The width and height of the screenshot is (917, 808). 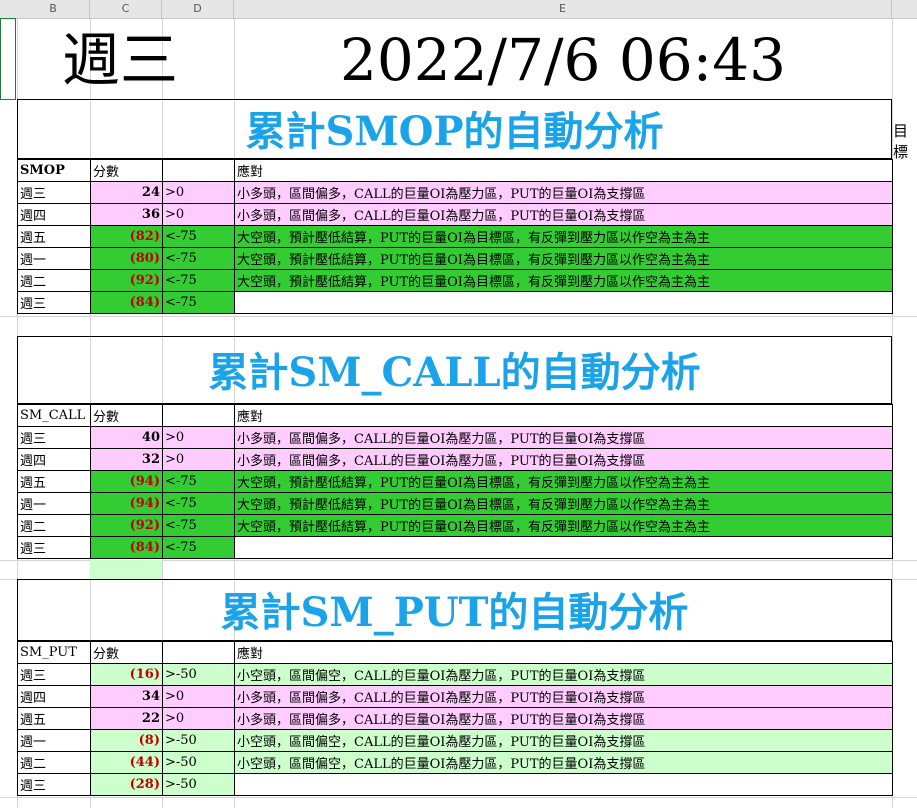 I want to click on section-title-sm-put: 累計SM_PUT的自動分析, so click(x=454, y=613).